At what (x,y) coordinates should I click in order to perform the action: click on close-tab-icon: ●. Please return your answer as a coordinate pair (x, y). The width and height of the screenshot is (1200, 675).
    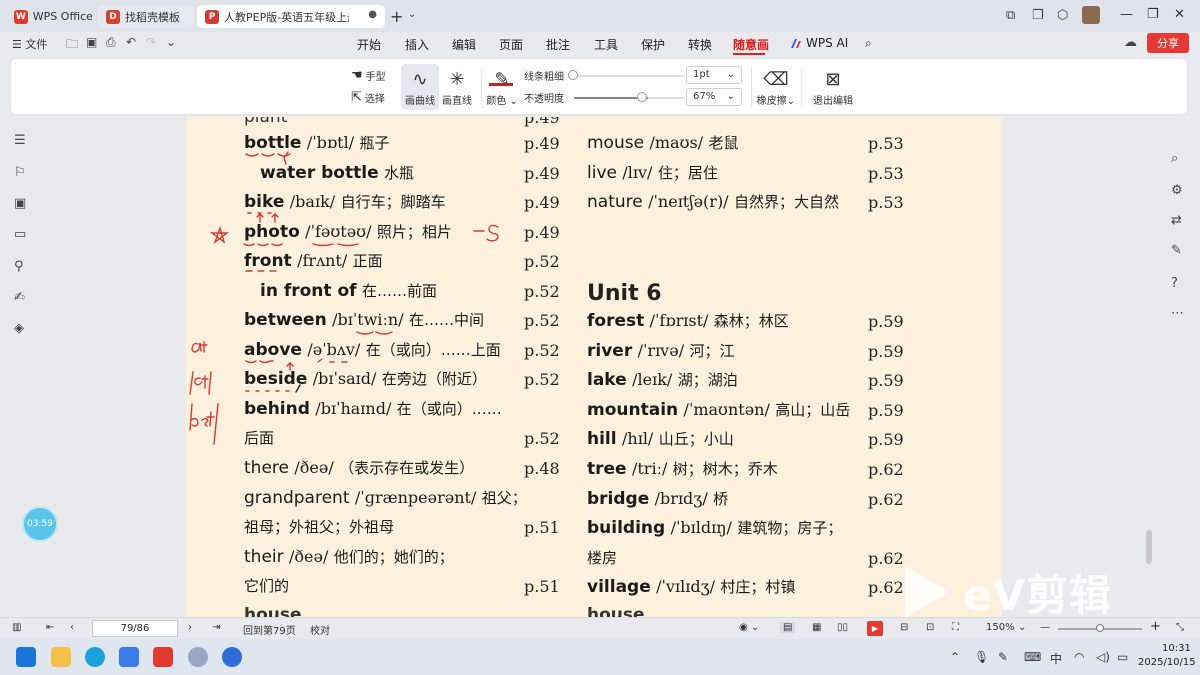
    Looking at the image, I should click on (372, 14).